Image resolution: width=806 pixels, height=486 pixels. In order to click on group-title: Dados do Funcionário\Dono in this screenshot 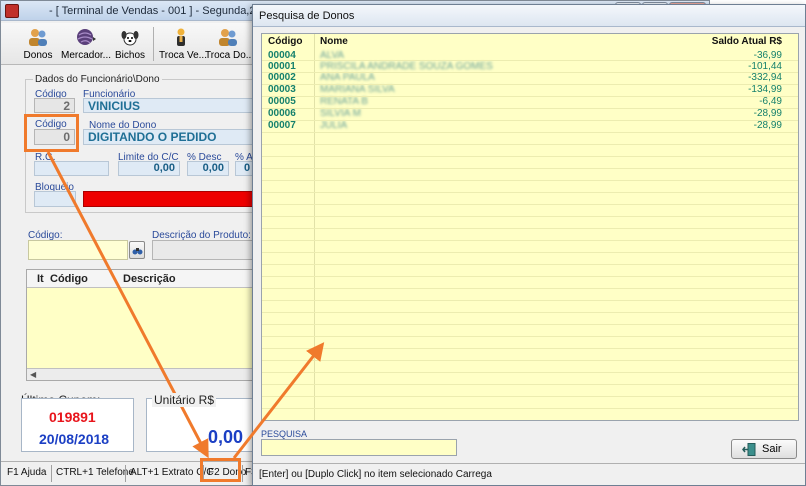, I will do `click(97, 79)`.